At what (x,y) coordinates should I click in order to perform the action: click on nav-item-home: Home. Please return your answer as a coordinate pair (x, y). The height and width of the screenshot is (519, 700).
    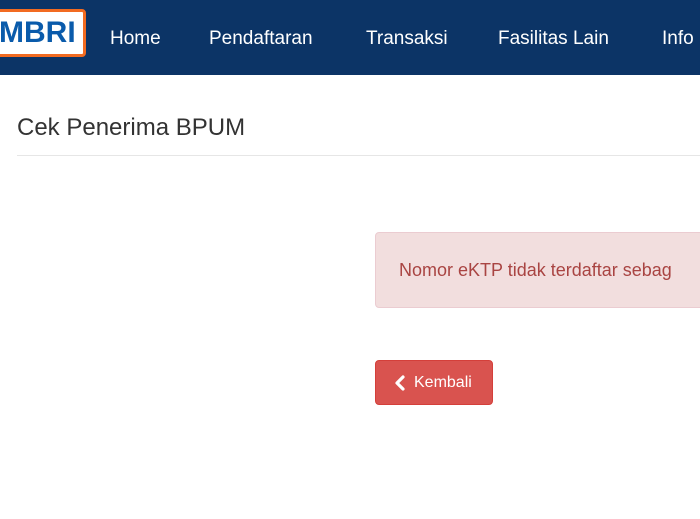
    Looking at the image, I should click on (135, 39).